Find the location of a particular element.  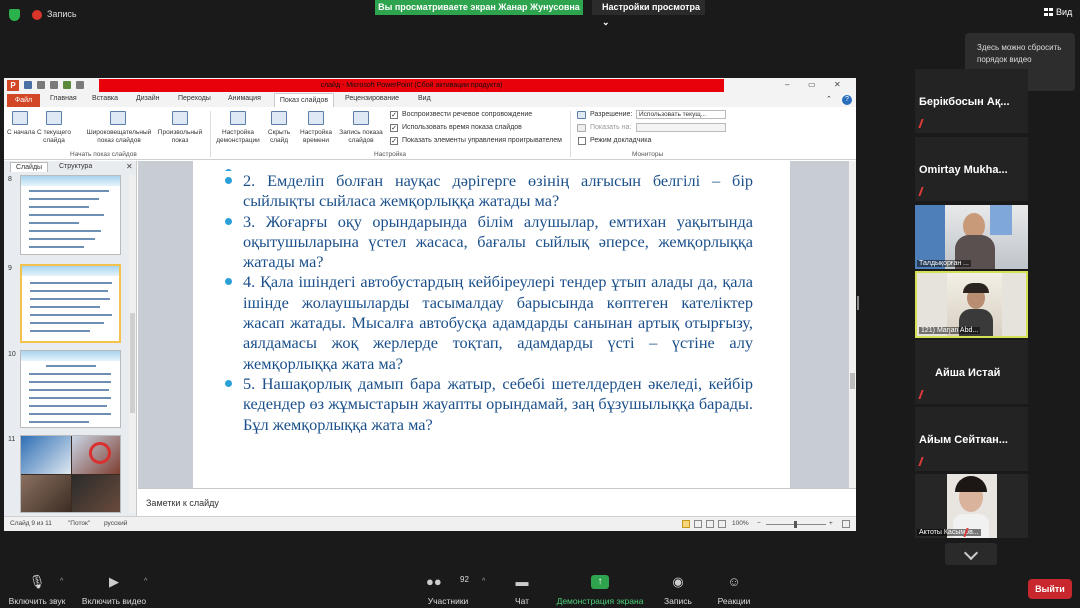

record-icon is located at coordinates (37, 15).